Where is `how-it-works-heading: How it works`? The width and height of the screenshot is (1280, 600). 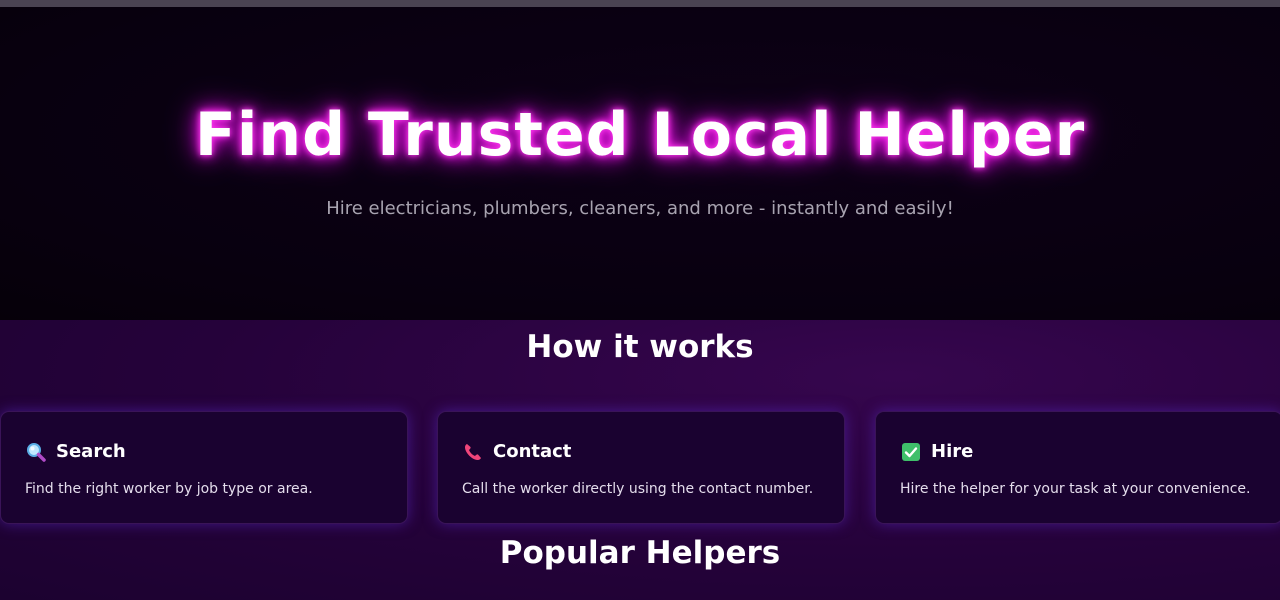
how-it-works-heading: How it works is located at coordinates (640, 347).